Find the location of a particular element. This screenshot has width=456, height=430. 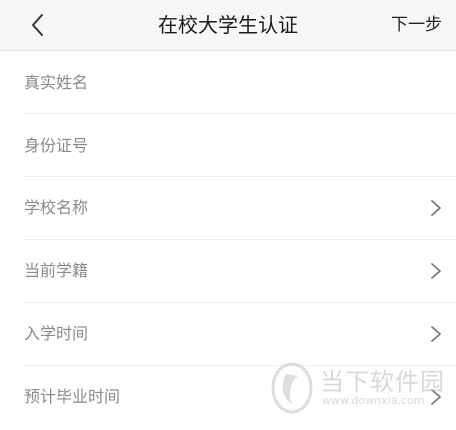

id-number-input is located at coordinates (240, 145).